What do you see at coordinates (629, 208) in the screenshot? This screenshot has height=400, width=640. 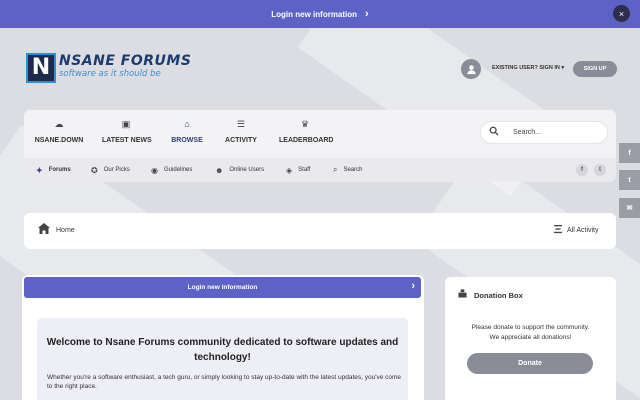 I see `share-email-icon: ✉` at bounding box center [629, 208].